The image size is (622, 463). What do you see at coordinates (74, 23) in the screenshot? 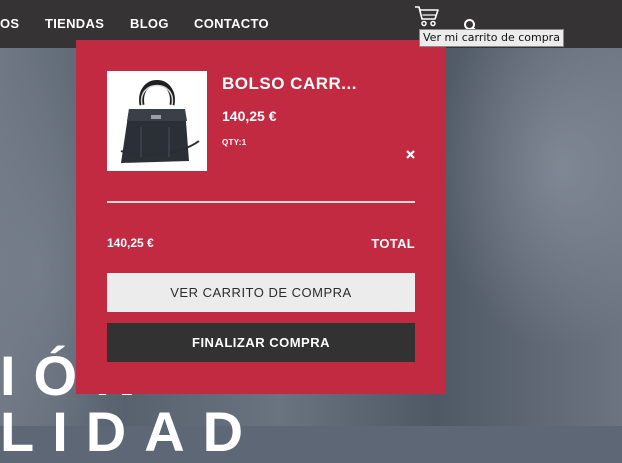
I see `nav-item-tiendas: TIENDAS` at bounding box center [74, 23].